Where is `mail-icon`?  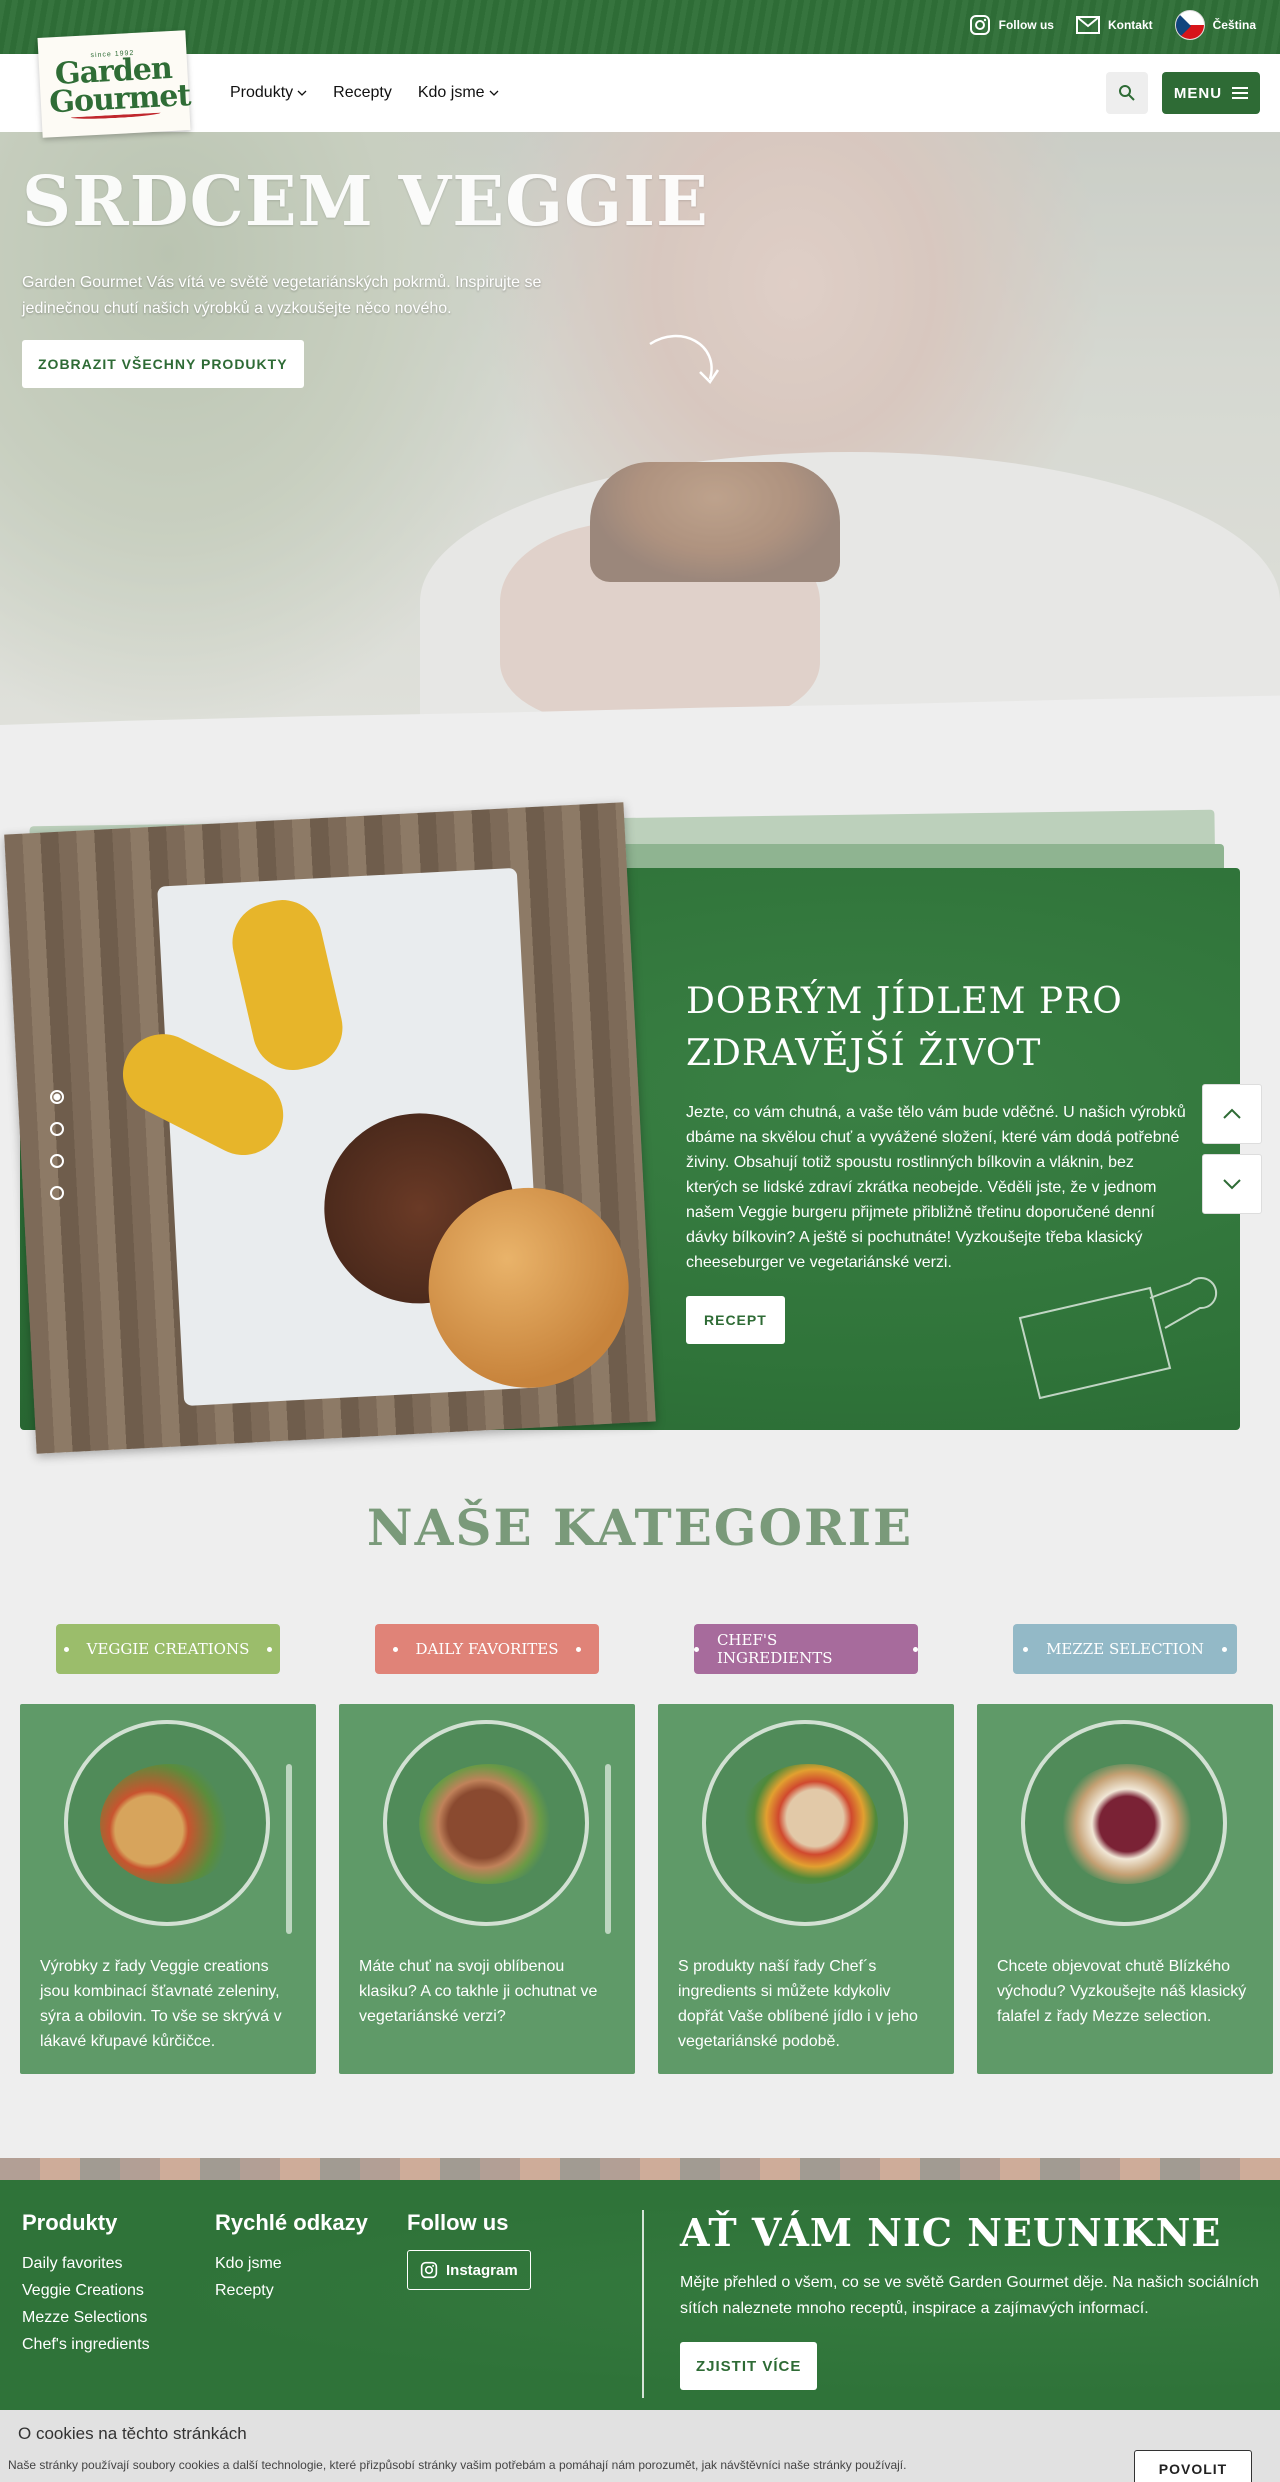 mail-icon is located at coordinates (1087, 25).